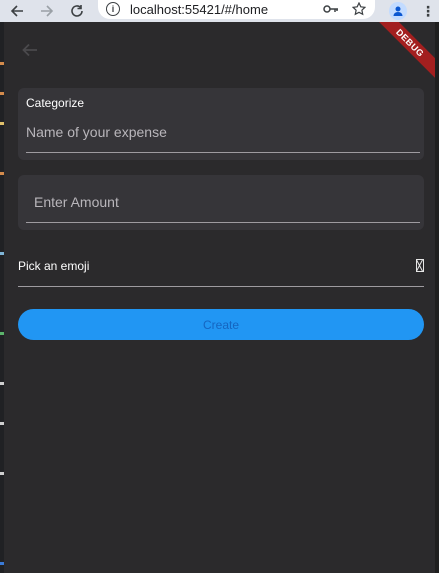 This screenshot has width=439, height=573. What do you see at coordinates (221, 269) in the screenshot?
I see `emoji-picker: Pick an emoji` at bounding box center [221, 269].